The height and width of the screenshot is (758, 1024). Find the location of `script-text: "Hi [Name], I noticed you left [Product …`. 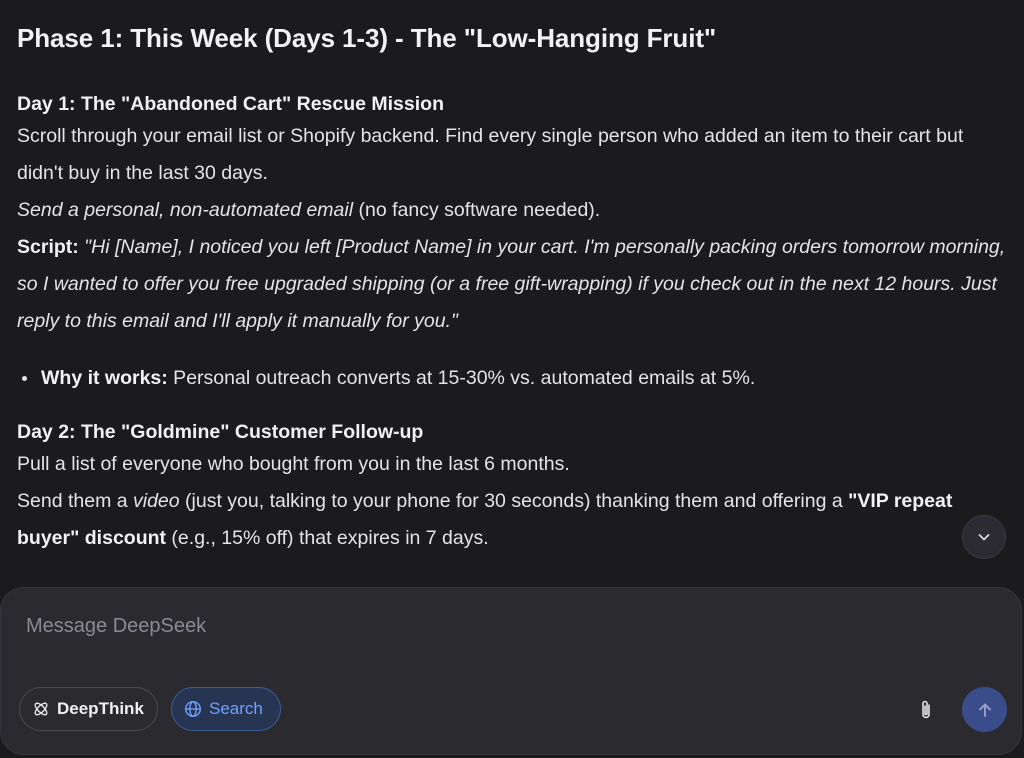

script-text: "Hi [Name], I noticed you left [Product … is located at coordinates (511, 284).